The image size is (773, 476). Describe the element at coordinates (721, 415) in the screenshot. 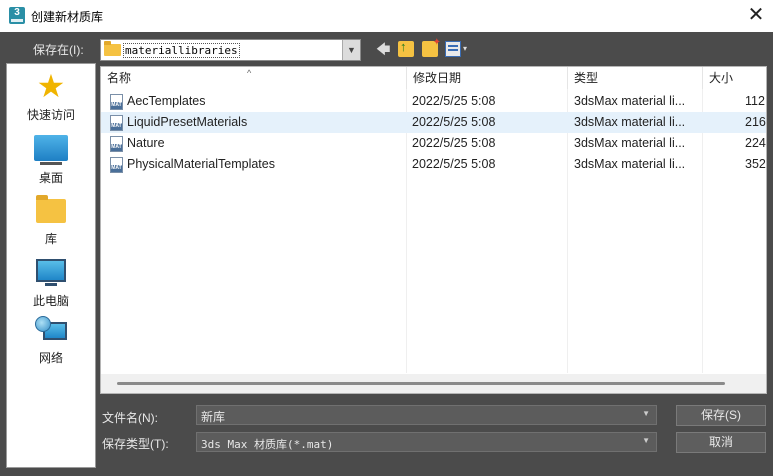

I see `save-button: 保存(S)` at that location.